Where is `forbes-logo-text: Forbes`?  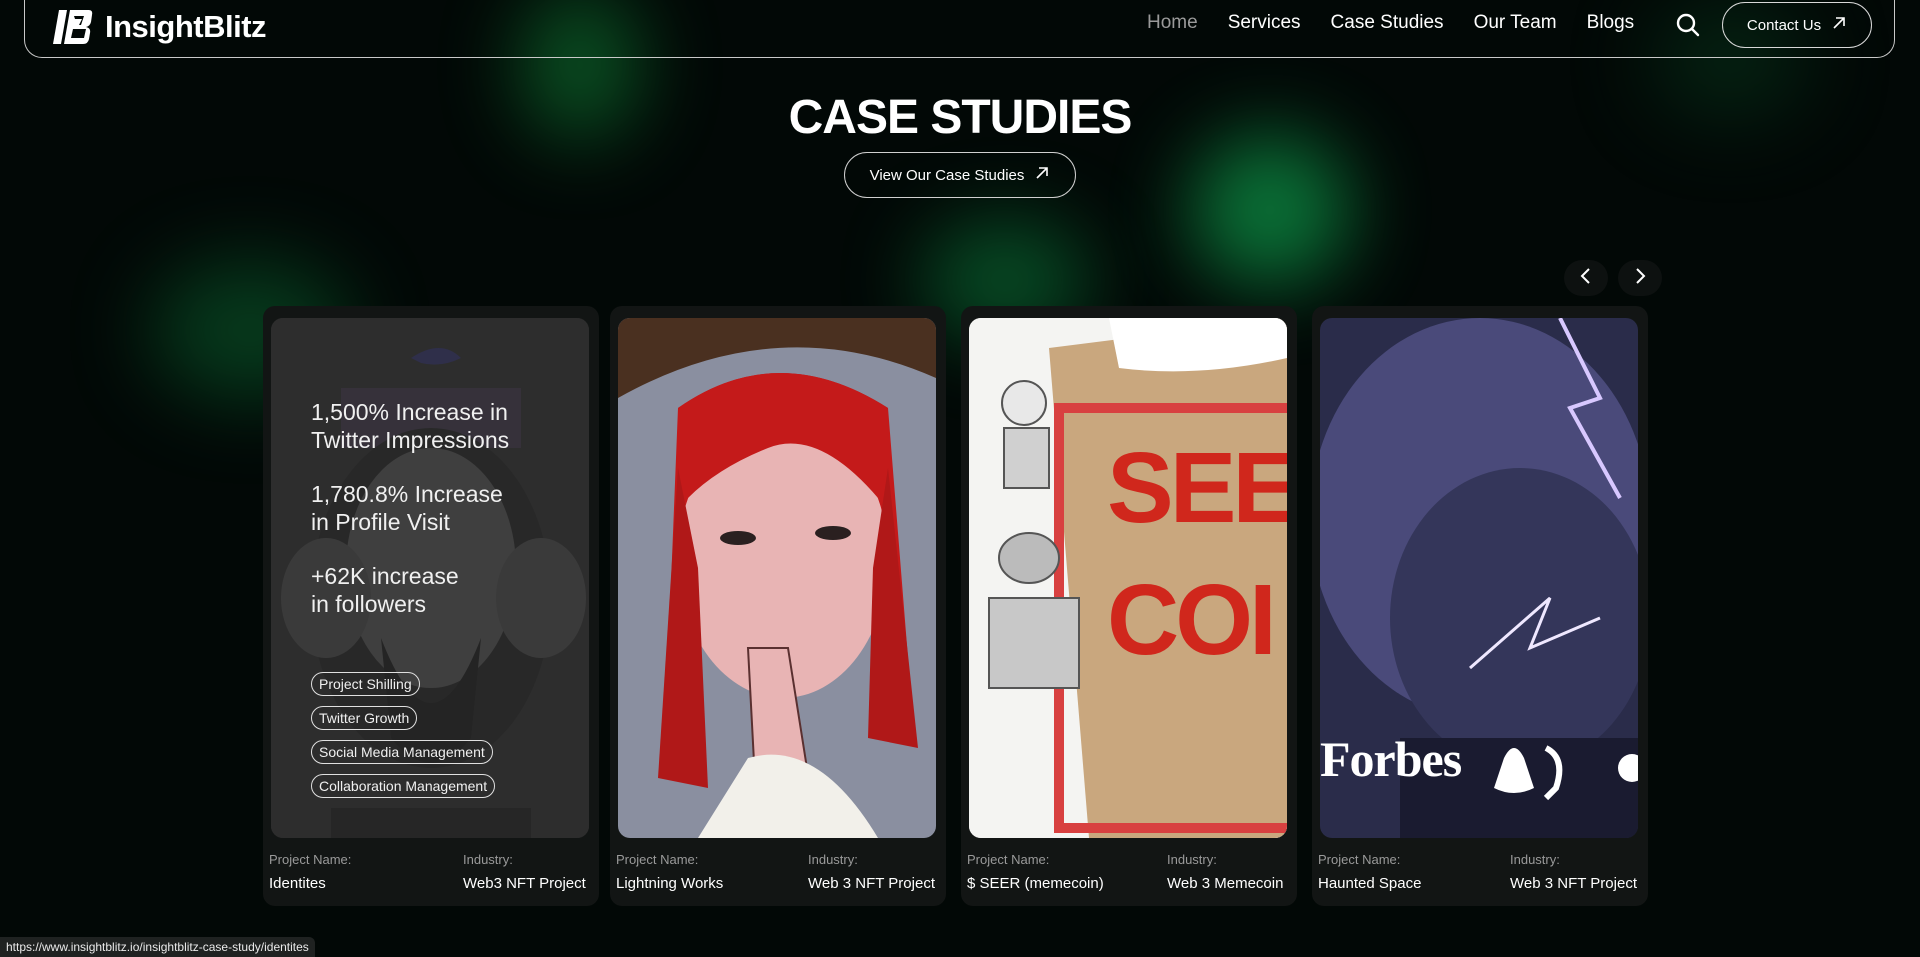
forbes-logo-text: Forbes is located at coordinates (1391, 759).